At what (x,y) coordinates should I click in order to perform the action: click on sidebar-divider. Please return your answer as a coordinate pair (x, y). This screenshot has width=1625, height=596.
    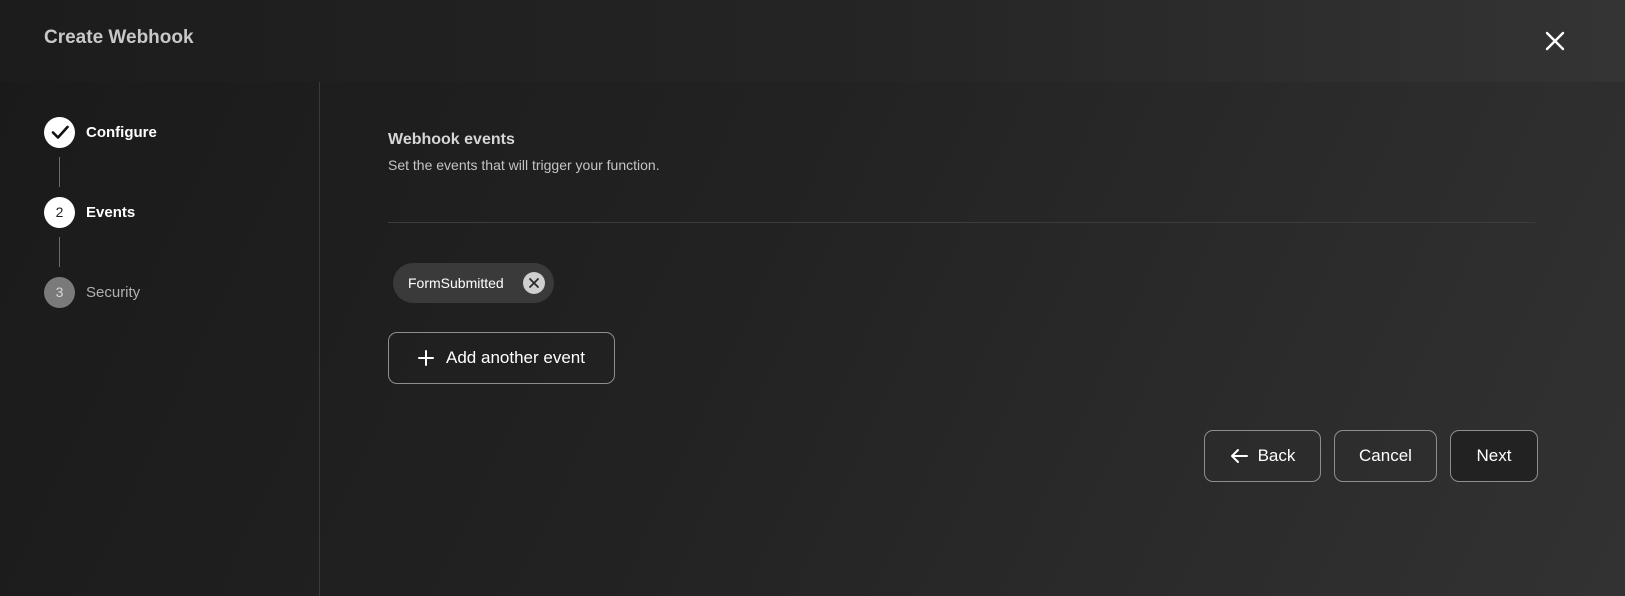
    Looking at the image, I should click on (319, 339).